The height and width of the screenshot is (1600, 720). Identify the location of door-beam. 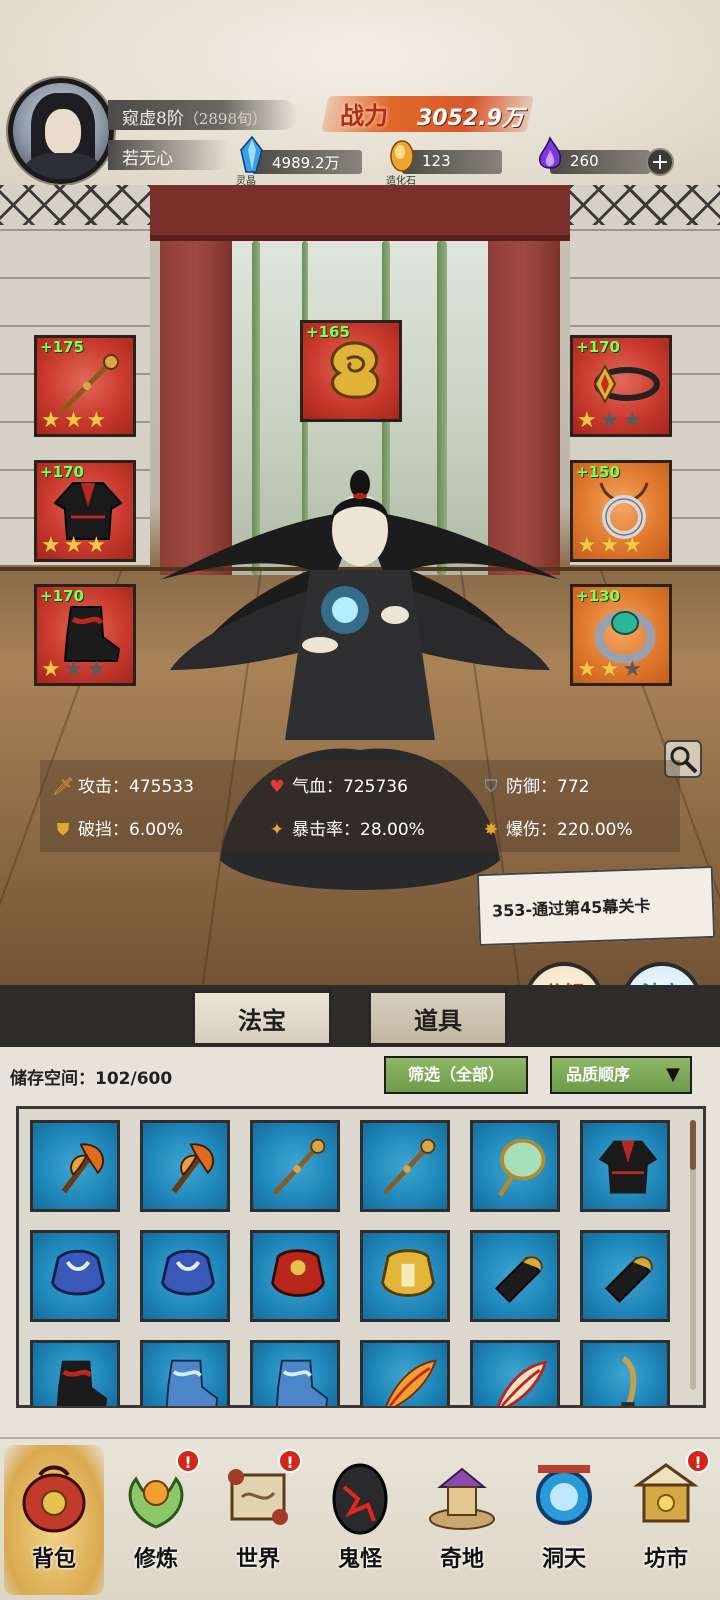
(360, 213).